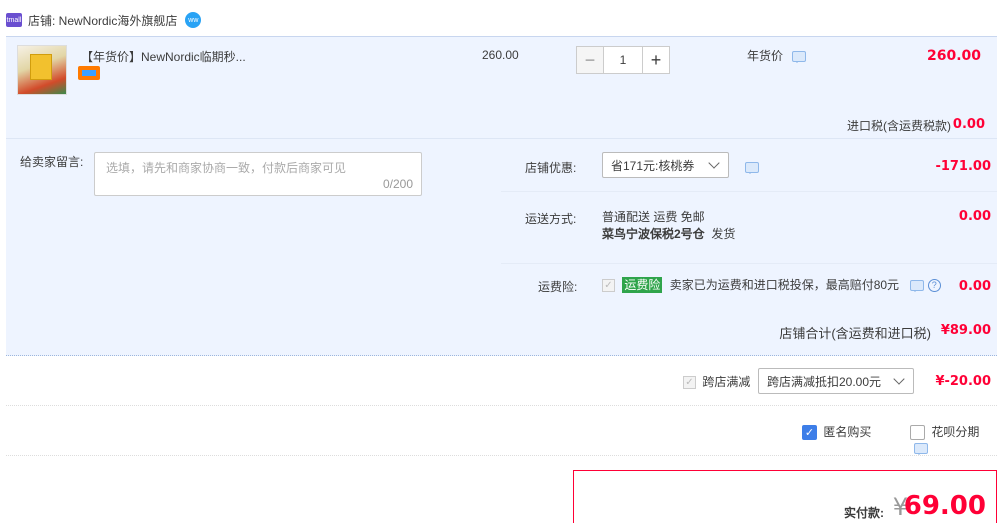 This screenshot has width=997, height=523. Describe the element at coordinates (689, 383) in the screenshot. I see `cross-store-checkbox: ✓` at that location.